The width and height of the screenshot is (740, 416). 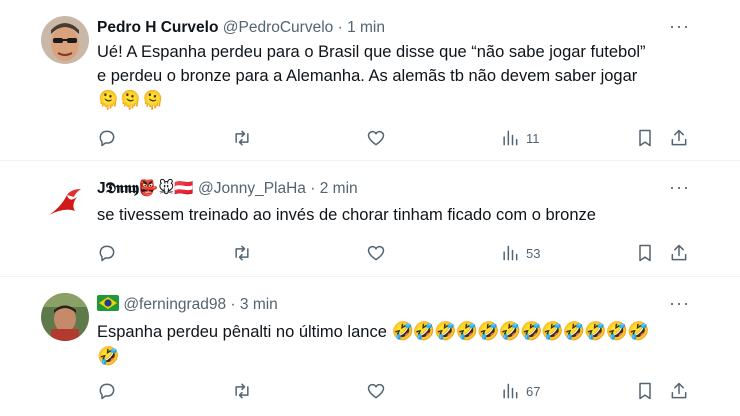 What do you see at coordinates (366, 27) in the screenshot?
I see `timestamp: 1 min` at bounding box center [366, 27].